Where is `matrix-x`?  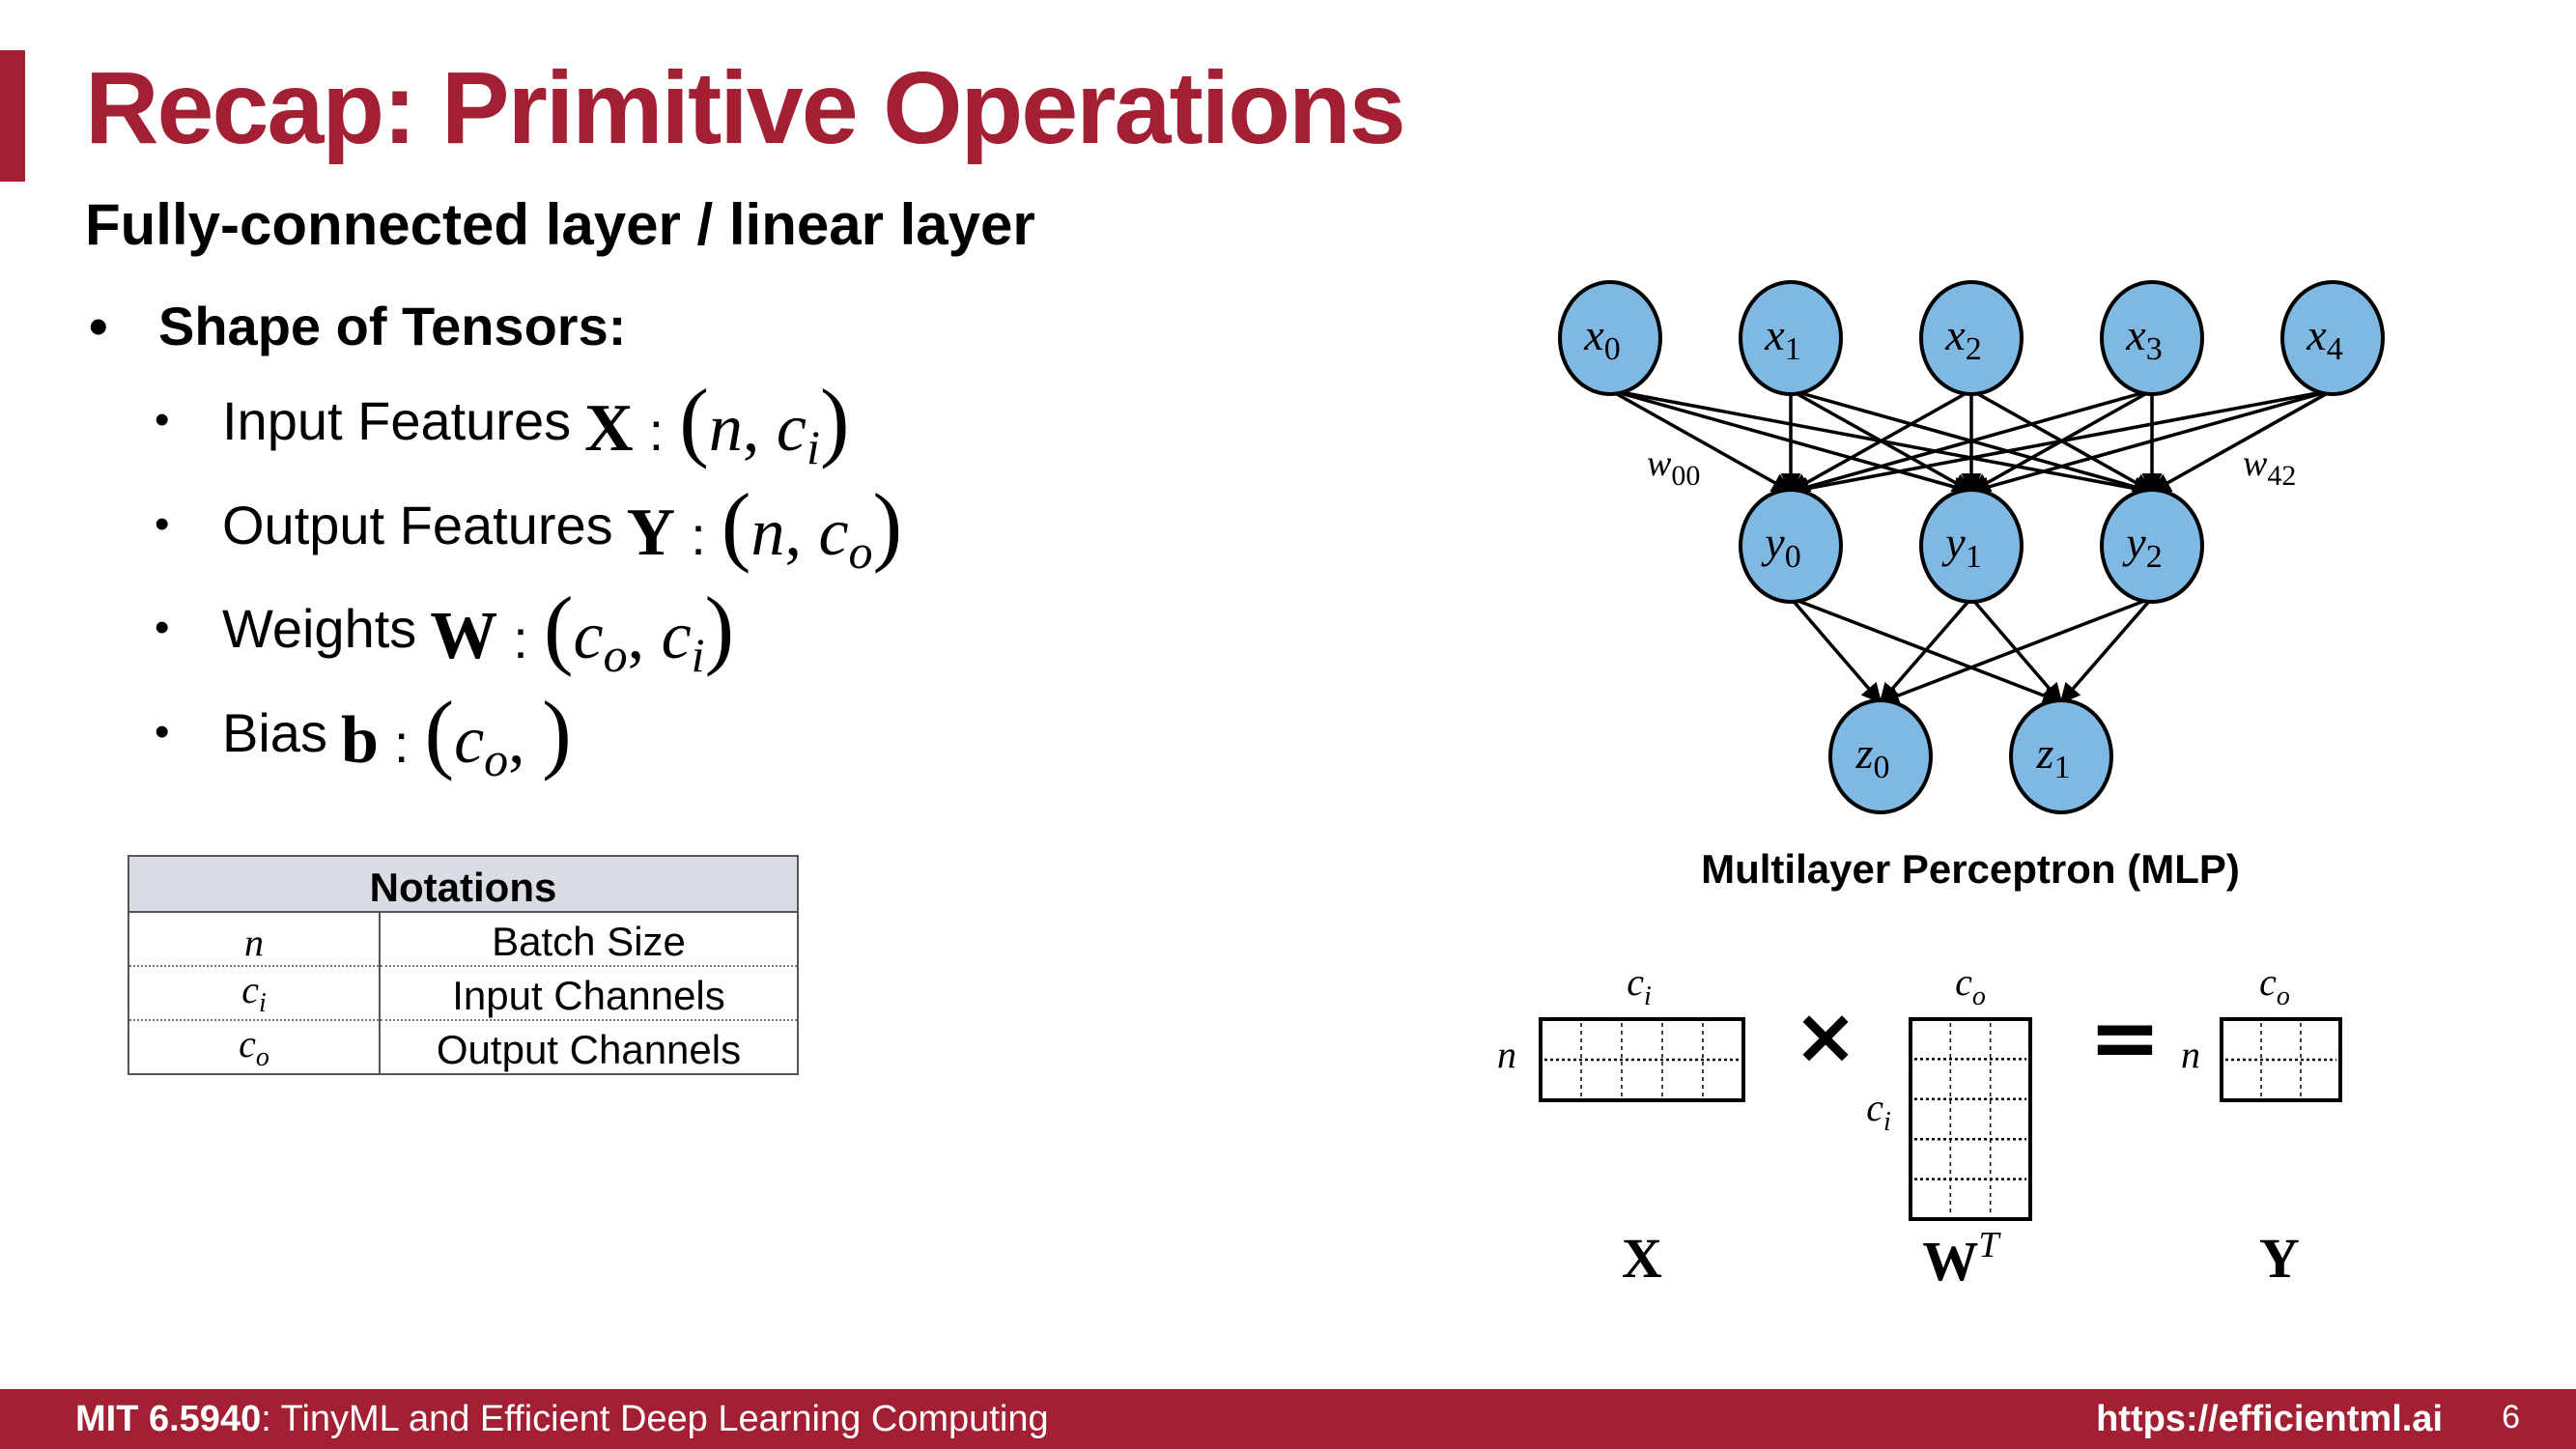
matrix-x is located at coordinates (1642, 1059).